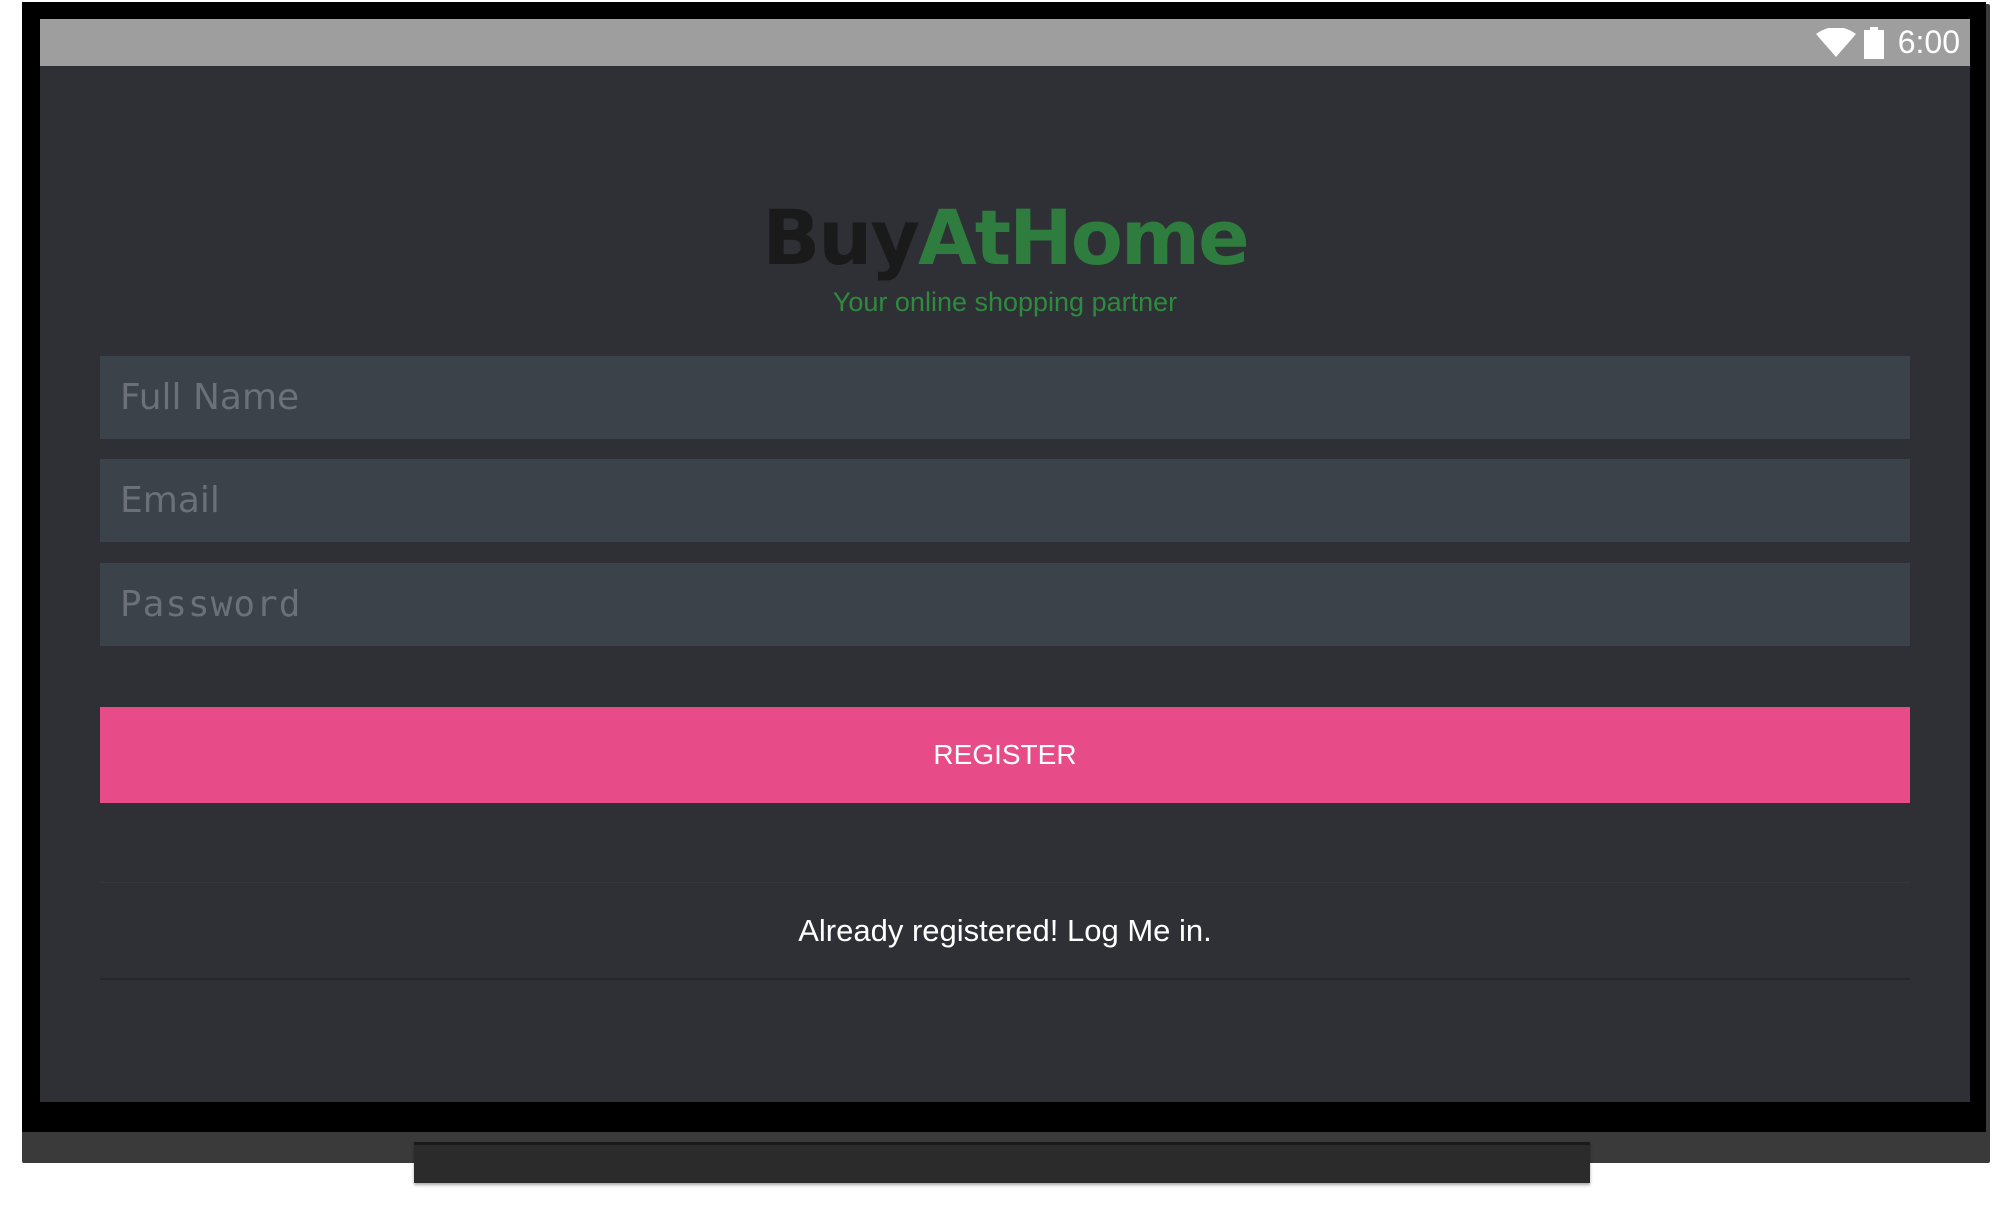  Describe the element at coordinates (1005, 931) in the screenshot. I see `login-link-button: Already registered! Log Me in.` at that location.